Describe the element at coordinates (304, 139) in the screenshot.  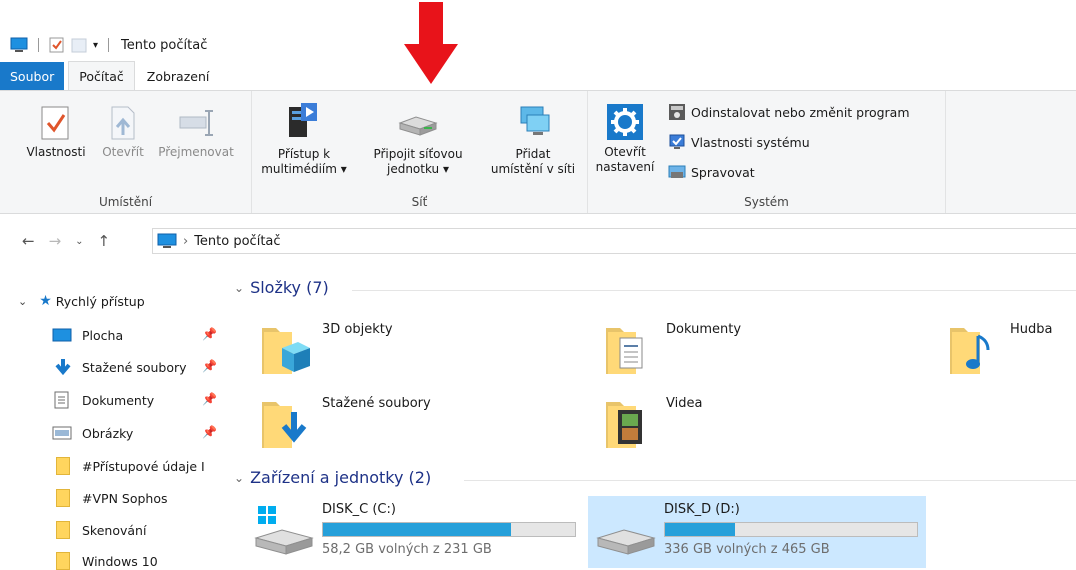
I see `media-access-button: Přístup k multimédiím ▾` at that location.